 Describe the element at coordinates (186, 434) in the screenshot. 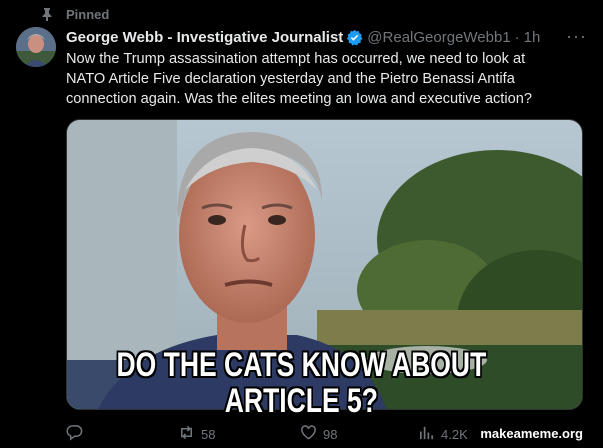

I see `repost-icon` at that location.